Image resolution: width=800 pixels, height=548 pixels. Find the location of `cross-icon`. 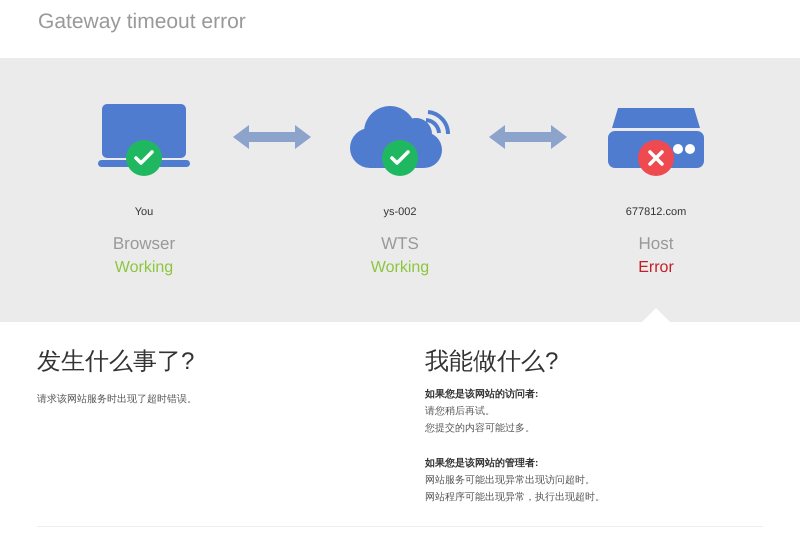

cross-icon is located at coordinates (656, 158).